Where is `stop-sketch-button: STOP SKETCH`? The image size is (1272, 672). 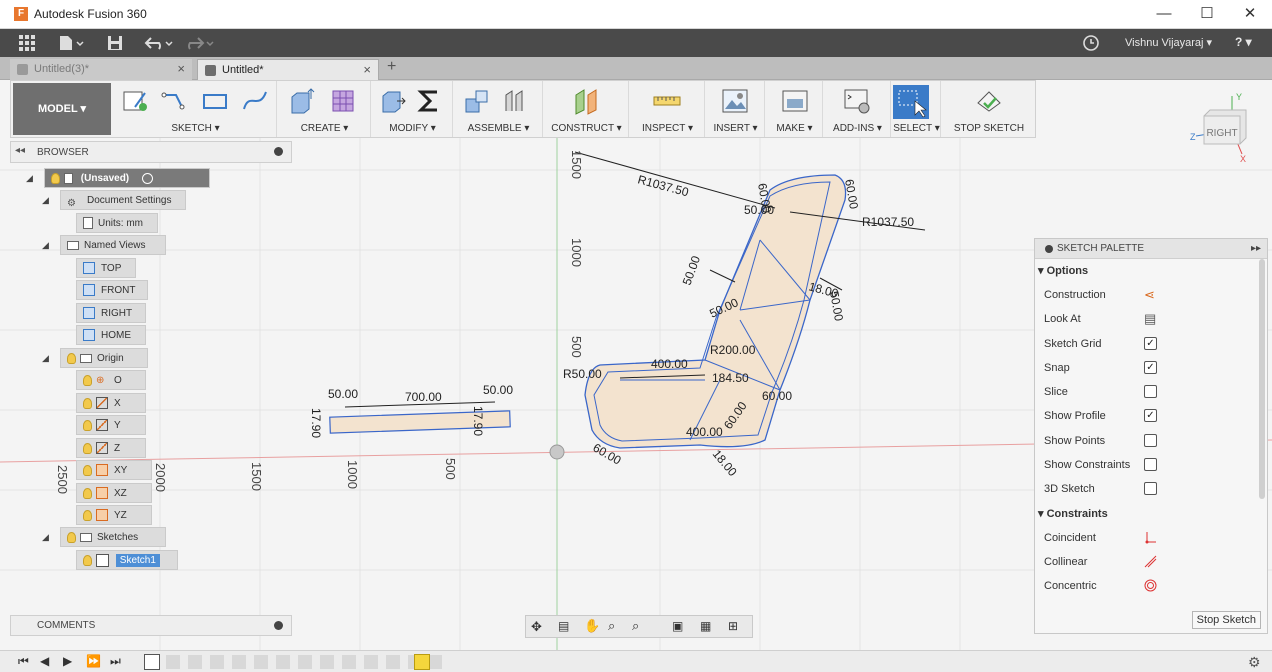
stop-sketch-button: STOP SKETCH is located at coordinates (989, 128).